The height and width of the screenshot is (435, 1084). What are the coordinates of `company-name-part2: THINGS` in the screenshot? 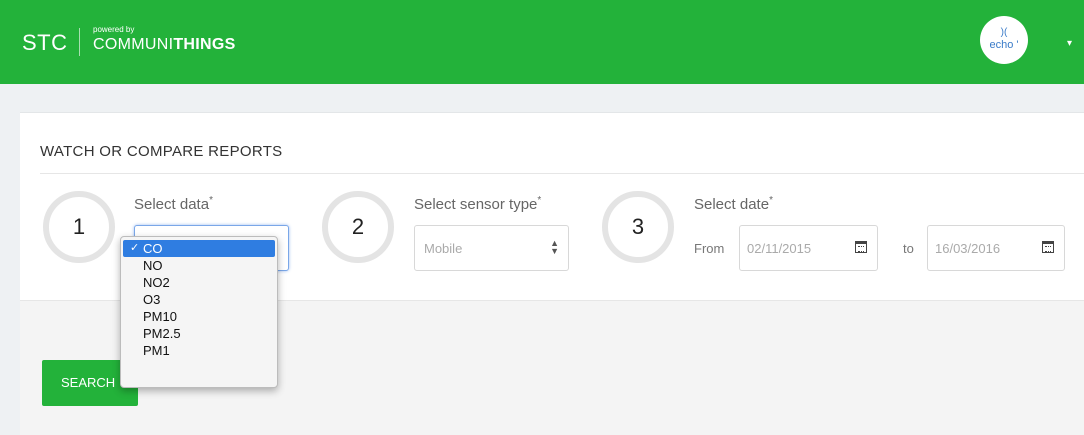 It's located at (204, 44).